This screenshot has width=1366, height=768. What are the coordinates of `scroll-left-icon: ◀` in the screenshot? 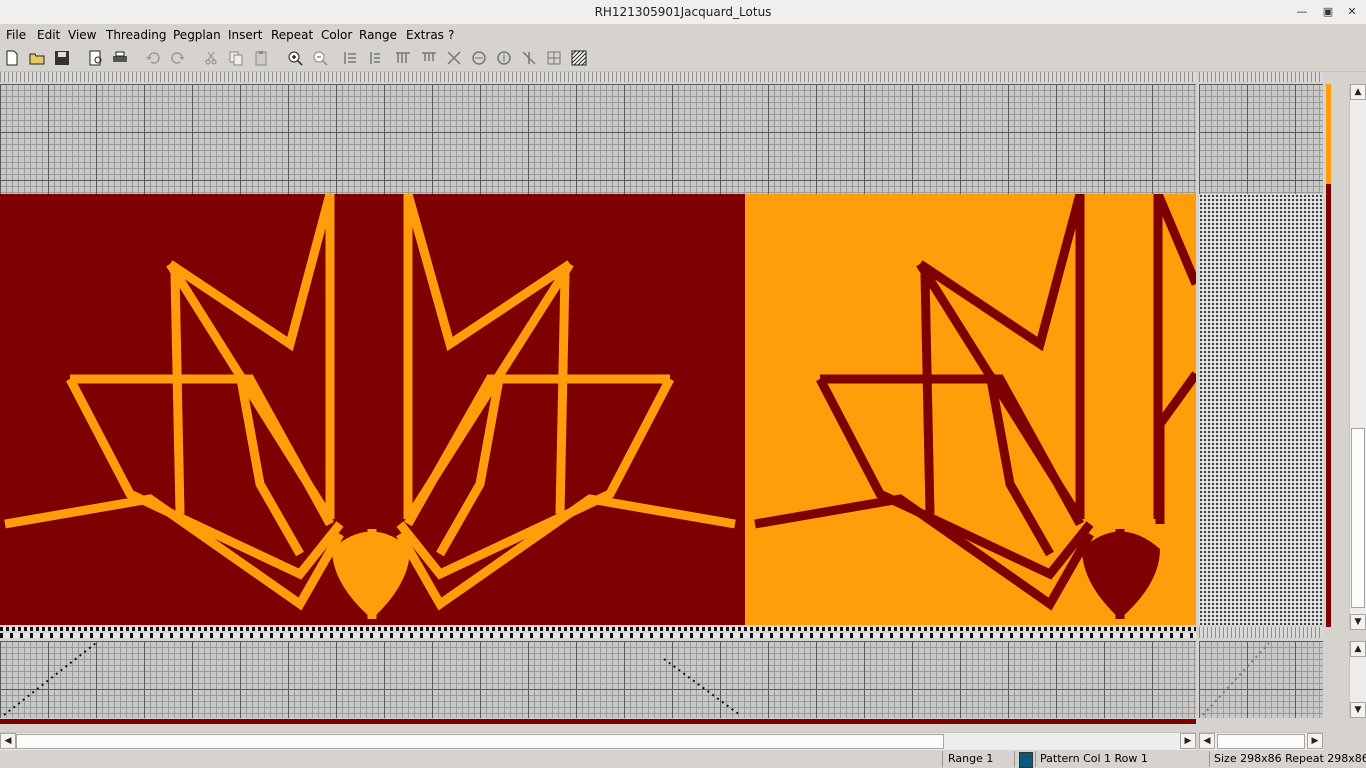 It's located at (8, 741).